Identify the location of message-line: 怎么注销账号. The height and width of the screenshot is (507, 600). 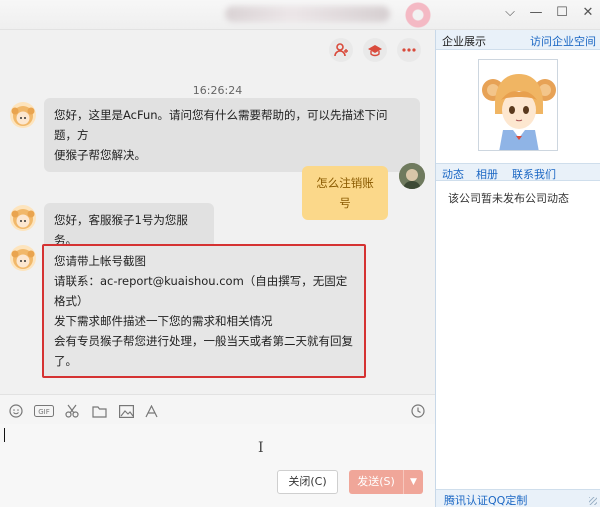
(345, 193).